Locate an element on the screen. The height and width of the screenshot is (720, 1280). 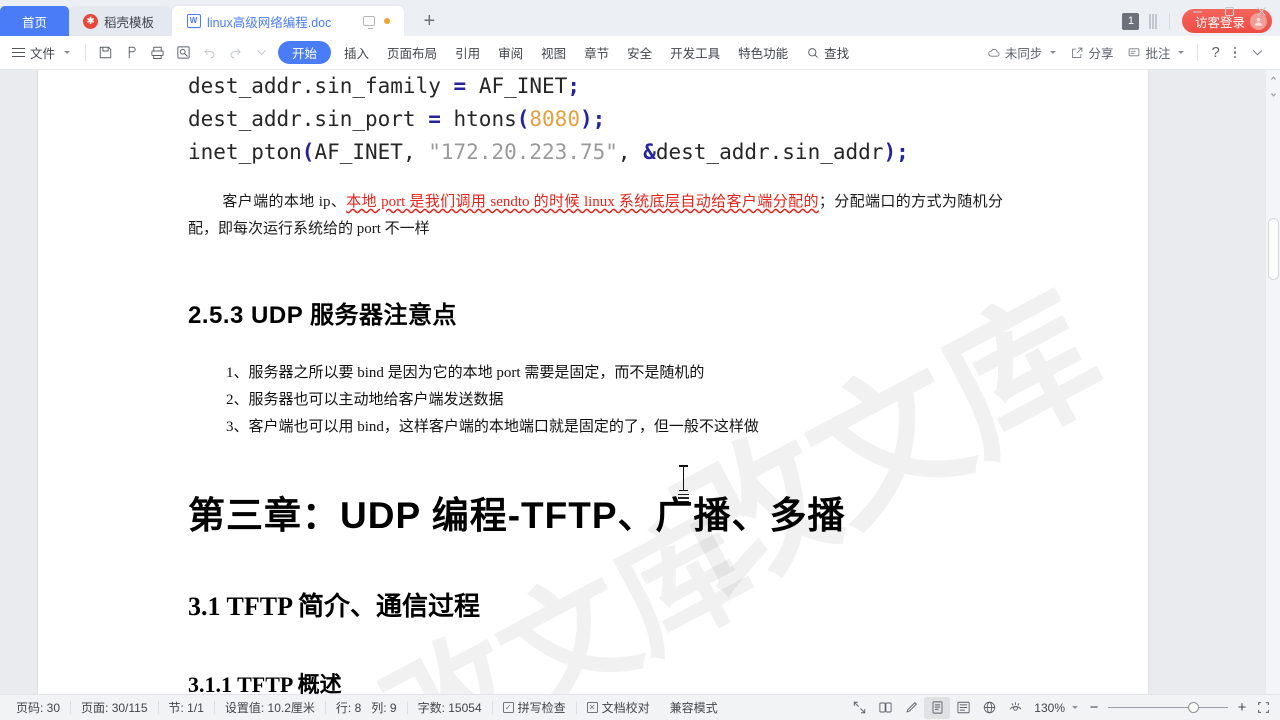
tab-count-badge: 1 is located at coordinates (1131, 21).